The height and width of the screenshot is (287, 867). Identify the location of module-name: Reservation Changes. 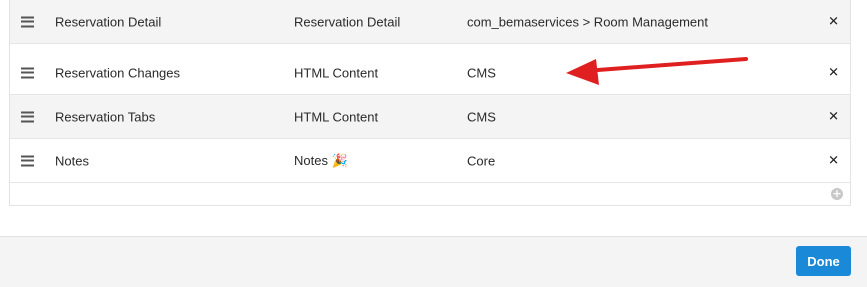
(118, 72).